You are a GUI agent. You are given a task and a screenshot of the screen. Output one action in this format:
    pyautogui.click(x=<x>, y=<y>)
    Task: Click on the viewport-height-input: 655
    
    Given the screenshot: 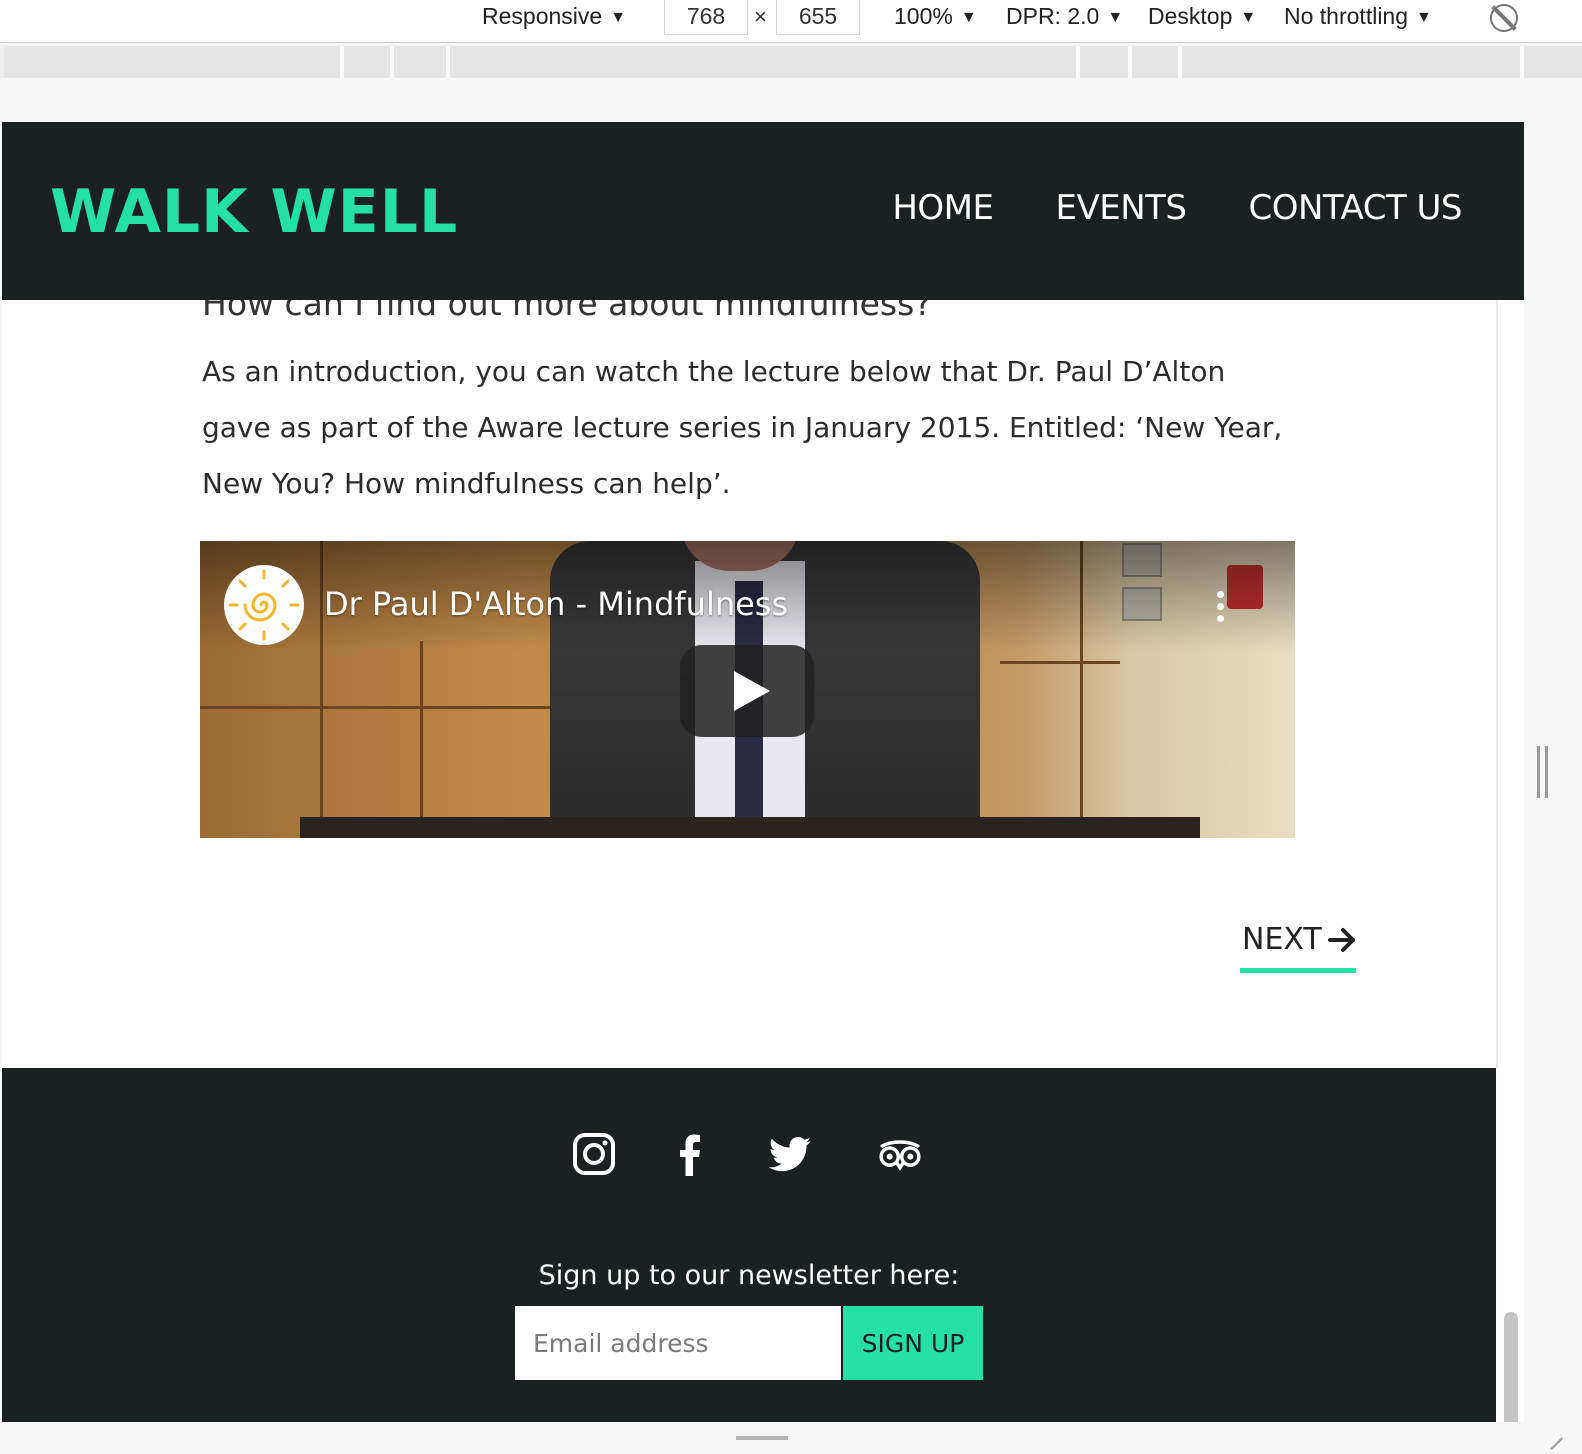 What is the action you would take?
    pyautogui.click(x=818, y=17)
    